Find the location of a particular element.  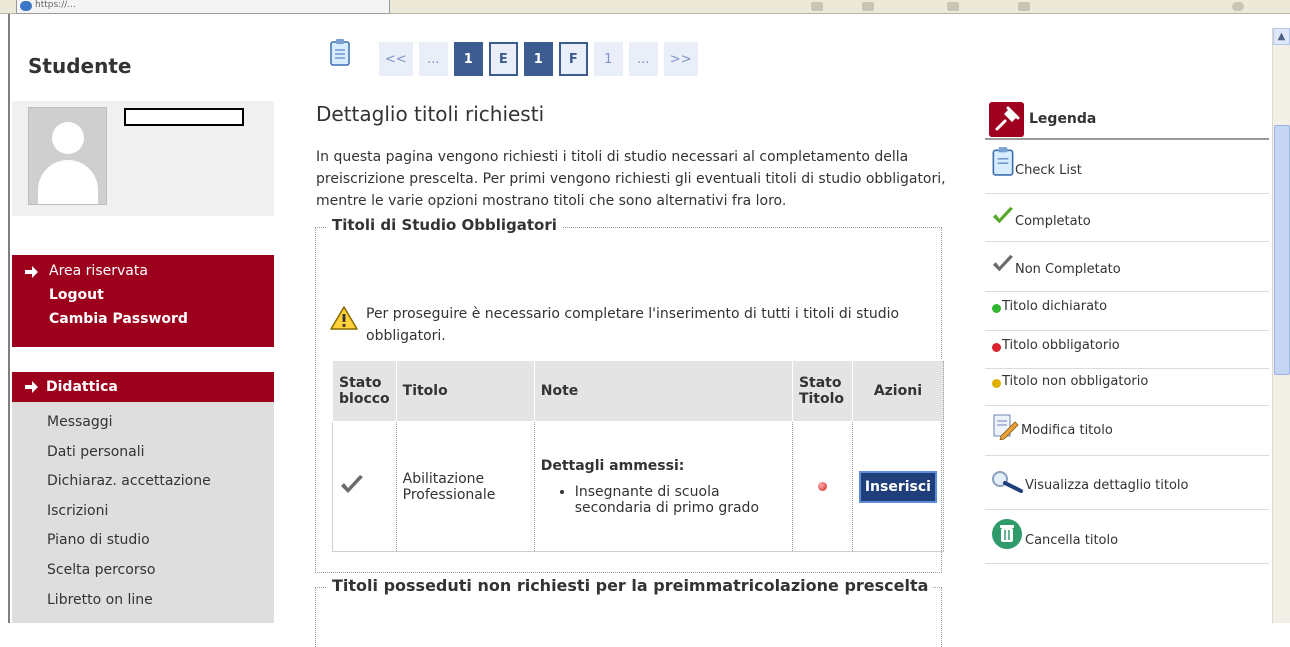

menu-item-area-riservata: Area riservata is located at coordinates (143, 271).